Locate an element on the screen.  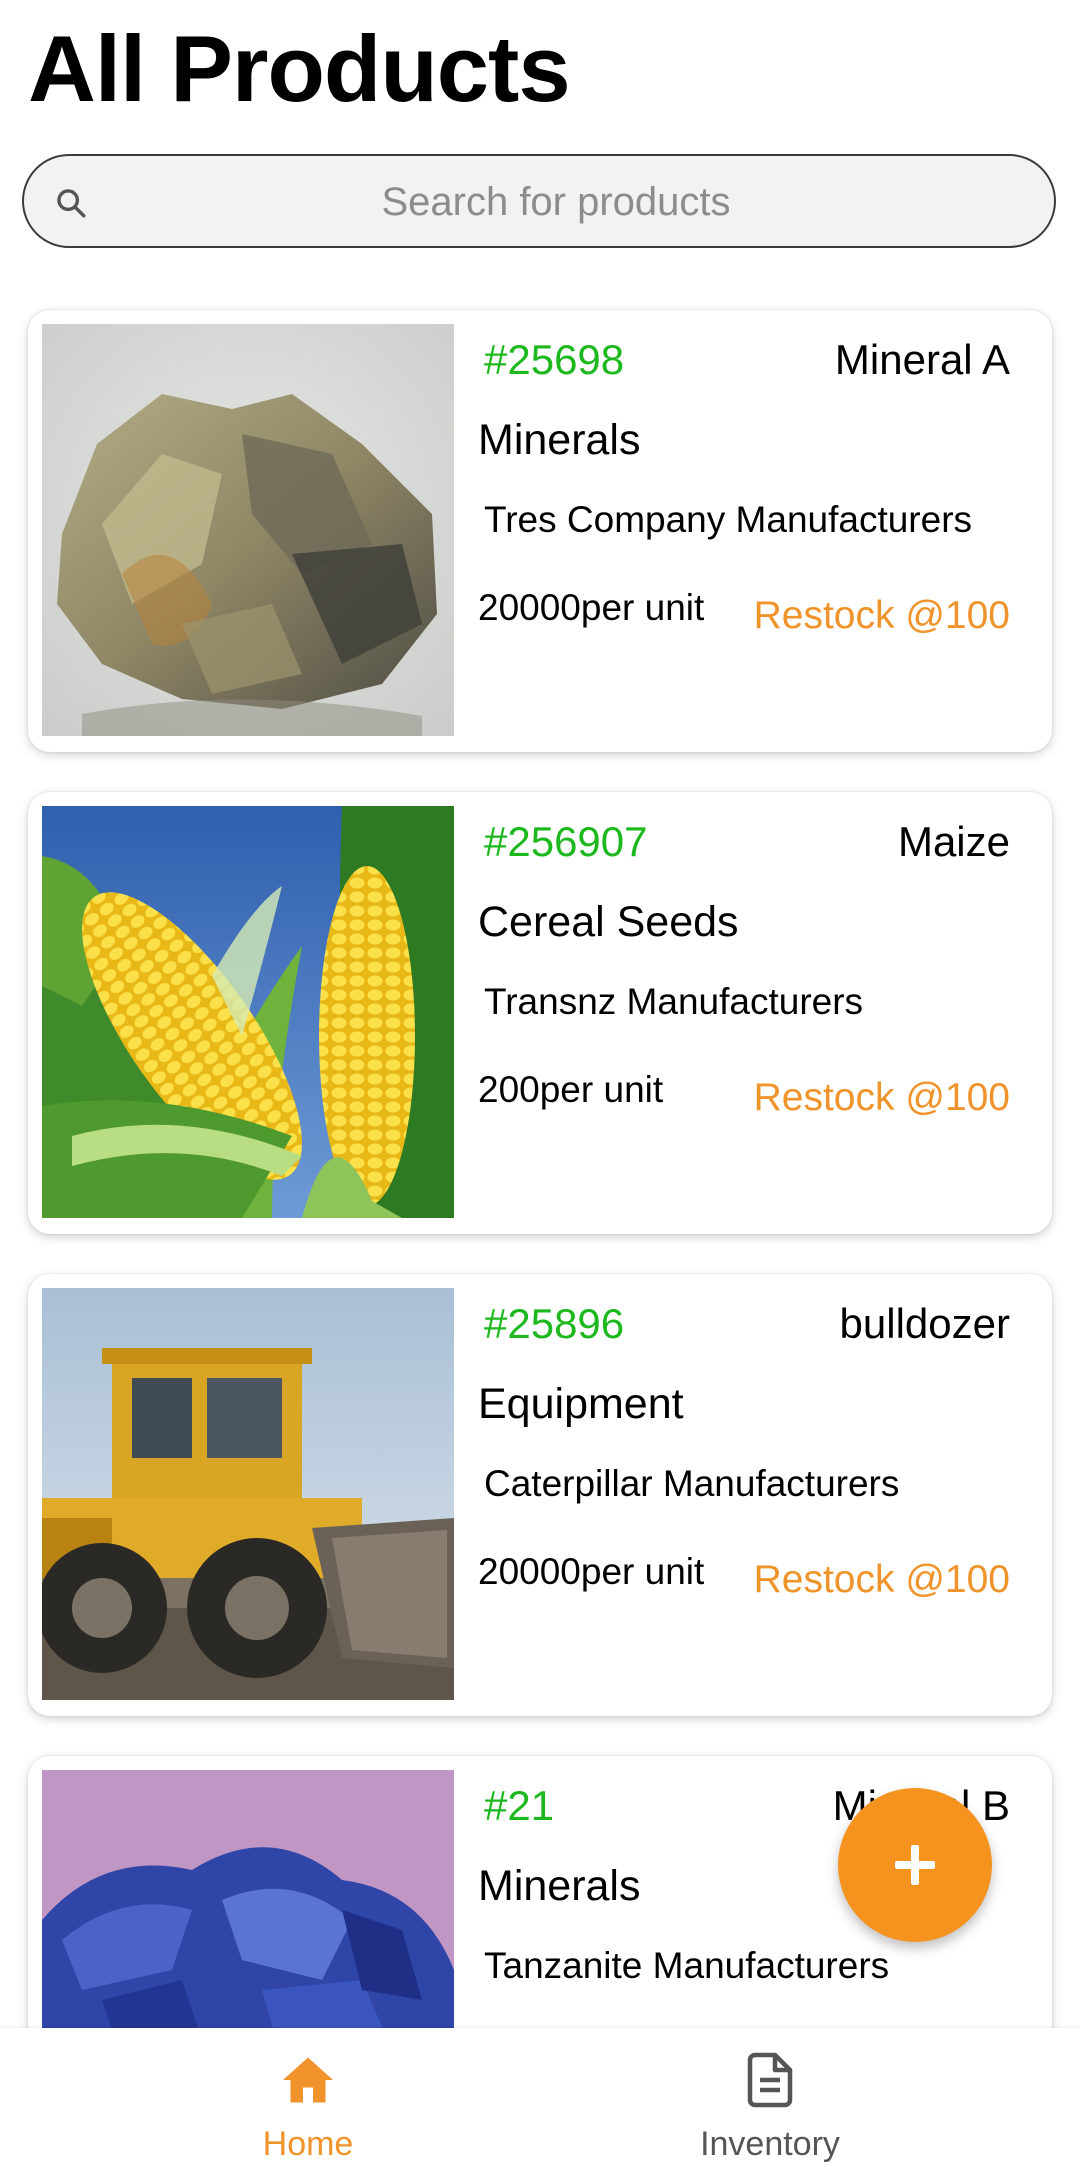
nav-label: Home is located at coordinates (308, 2144).